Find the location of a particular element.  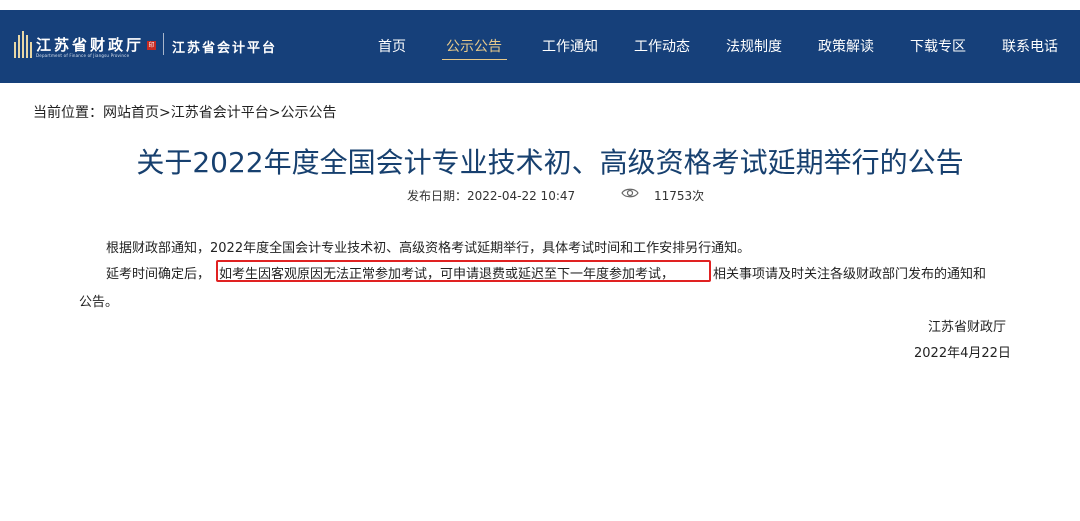

nav-regulations: 法规制度 is located at coordinates (754, 47).